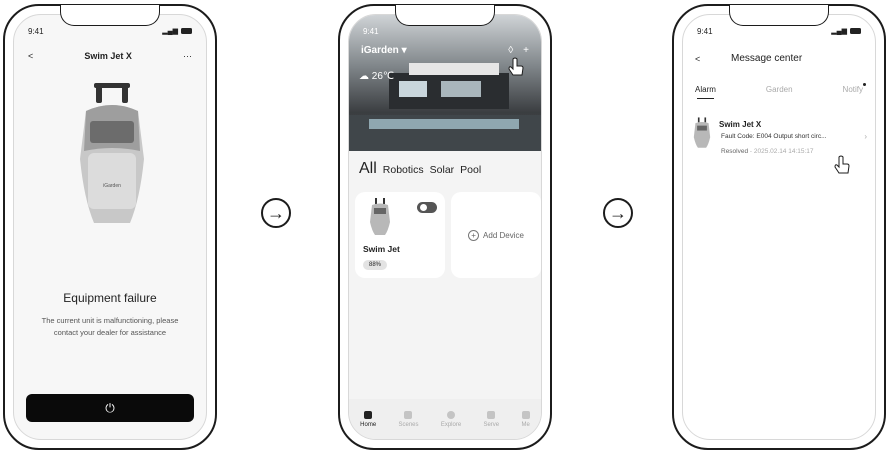 The height and width of the screenshot is (453, 890). Describe the element at coordinates (510, 50) in the screenshot. I see `bell-icon: ◊` at that location.